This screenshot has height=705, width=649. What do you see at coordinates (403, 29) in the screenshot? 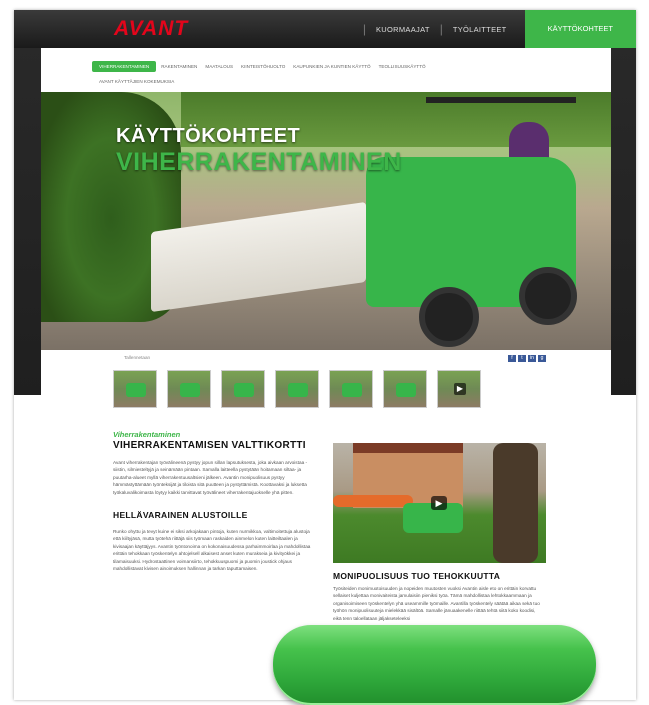
I see `nav-item-kuormaajat: KUORMAAJAT` at bounding box center [403, 29].